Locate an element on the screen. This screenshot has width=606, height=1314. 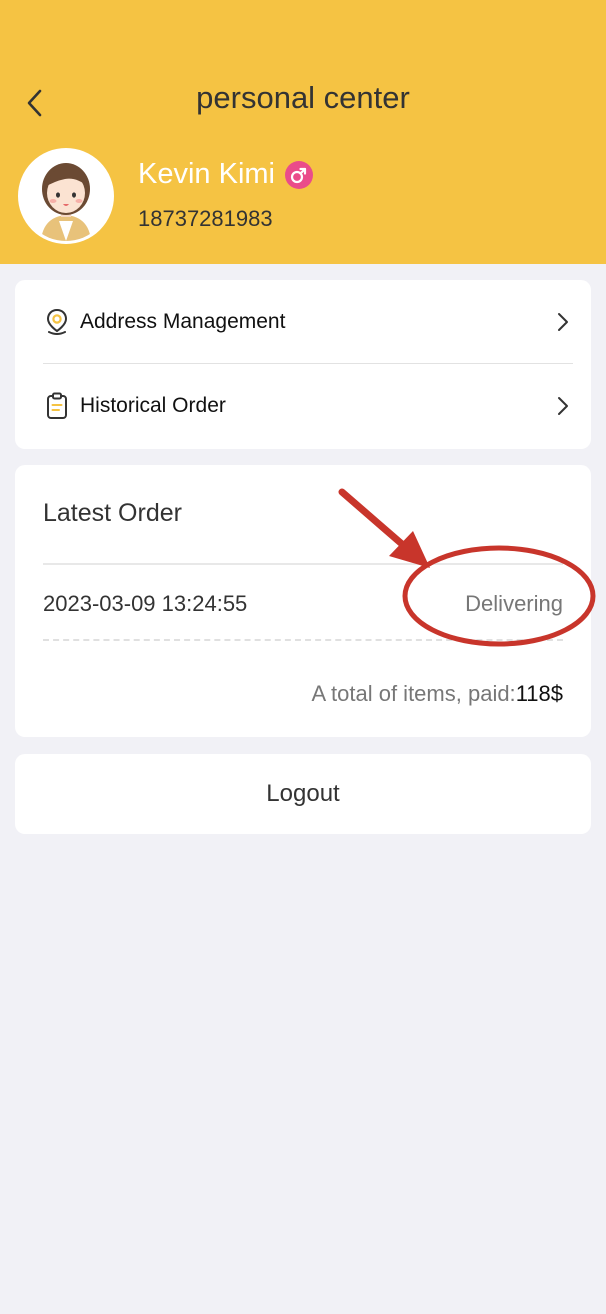
user-name: Kevin Kimi is located at coordinates (225, 174).